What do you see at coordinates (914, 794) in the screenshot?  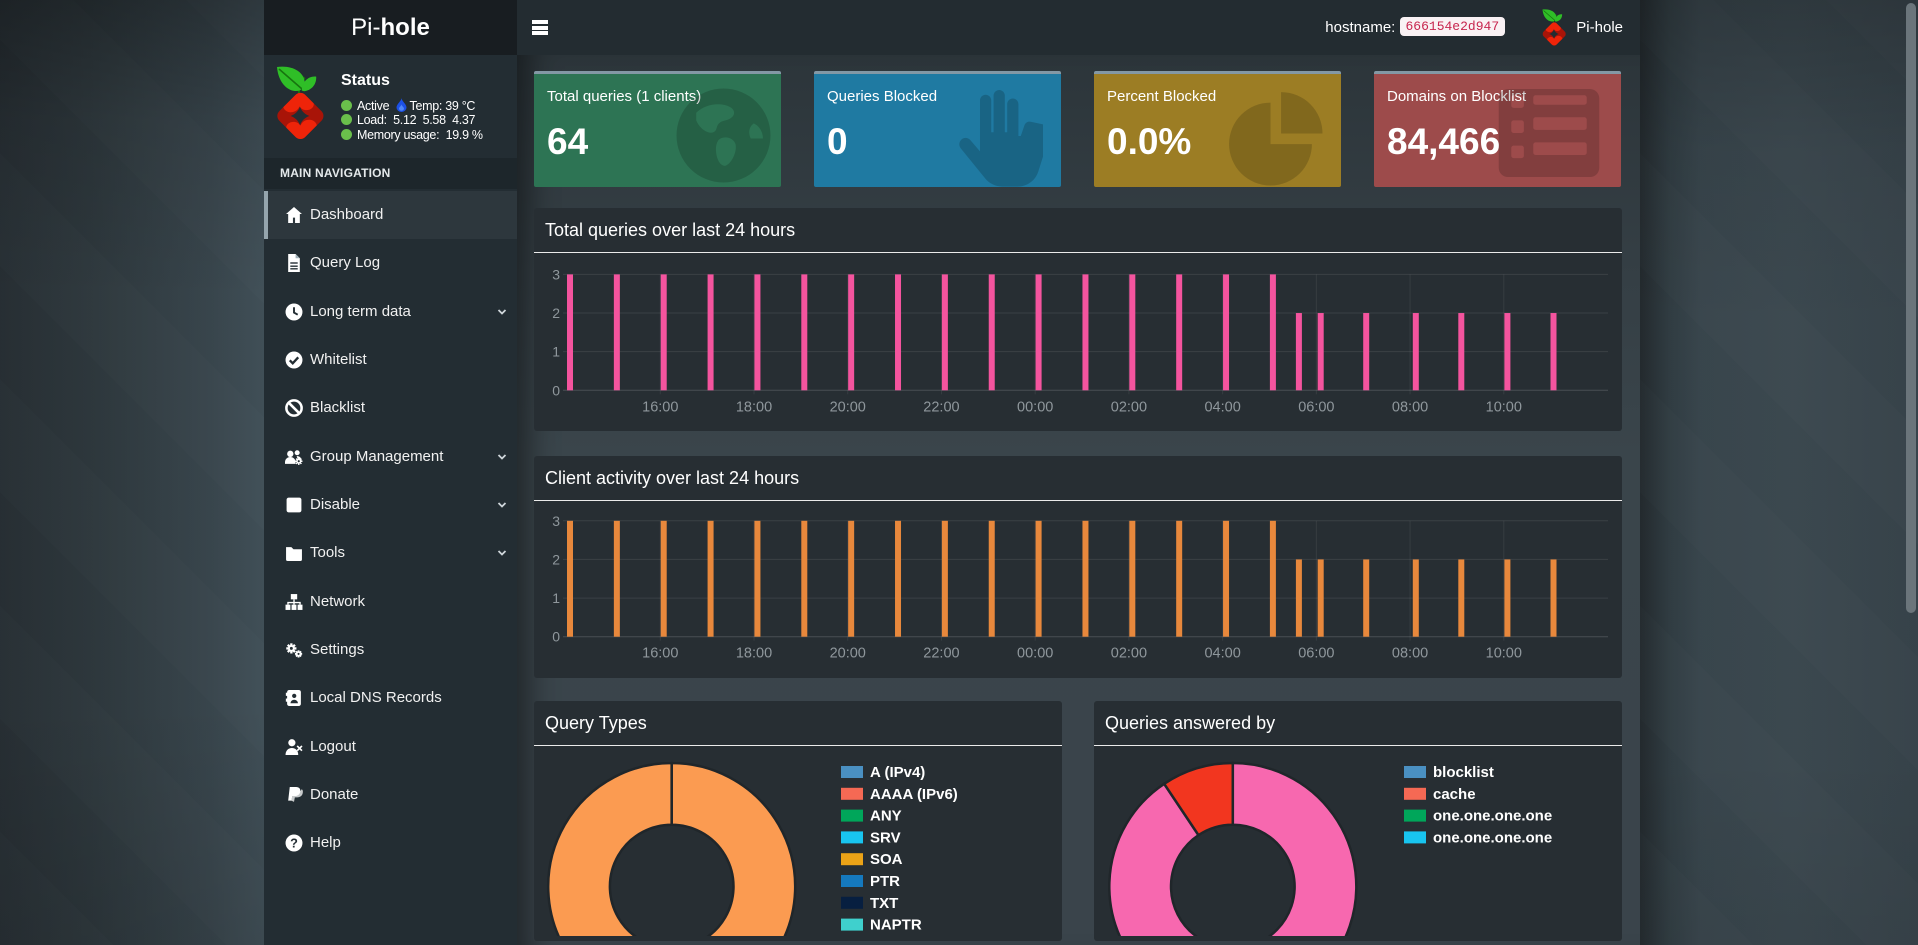 I see `svg-text: AAAA (IPv6)` at bounding box center [914, 794].